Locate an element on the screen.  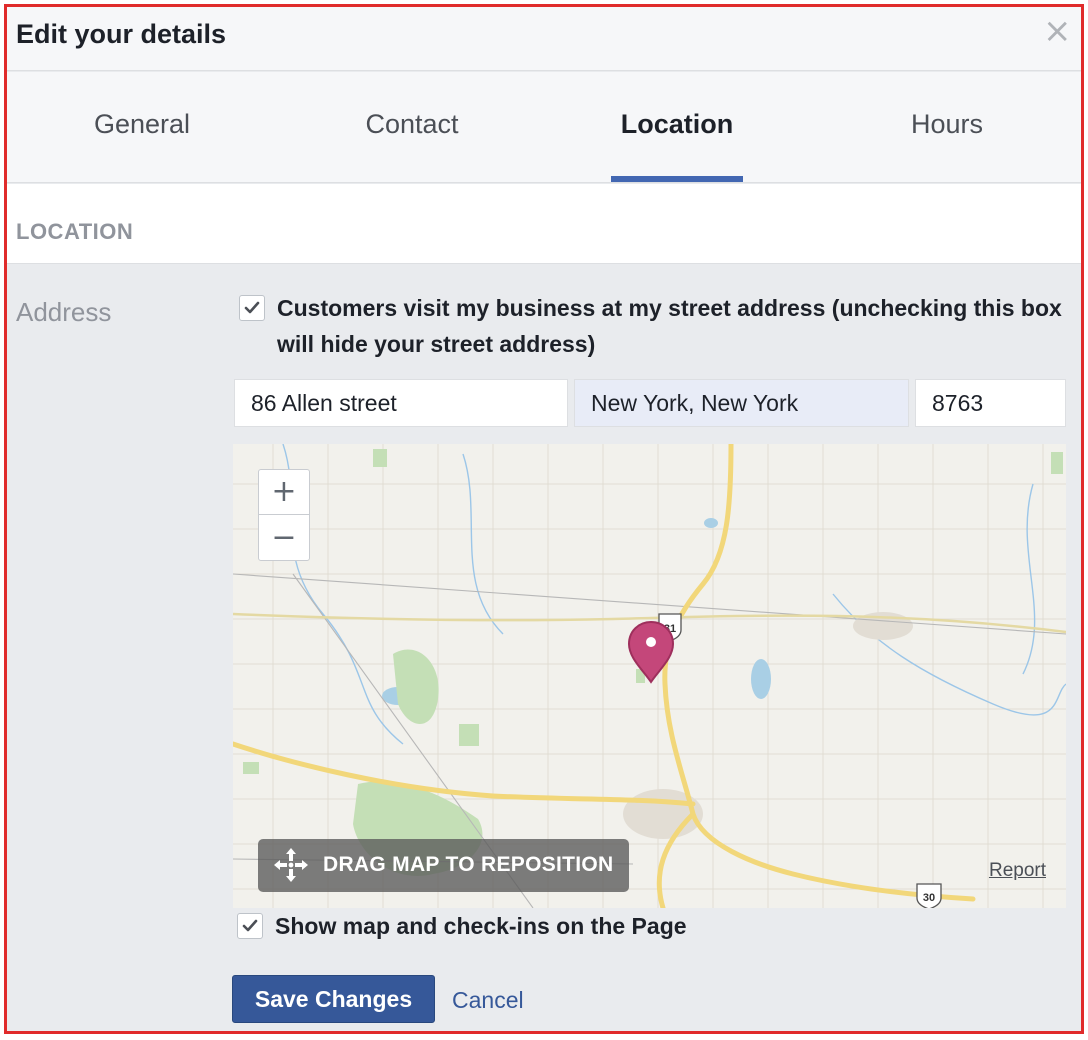
address-label: Address is located at coordinates (64, 312).